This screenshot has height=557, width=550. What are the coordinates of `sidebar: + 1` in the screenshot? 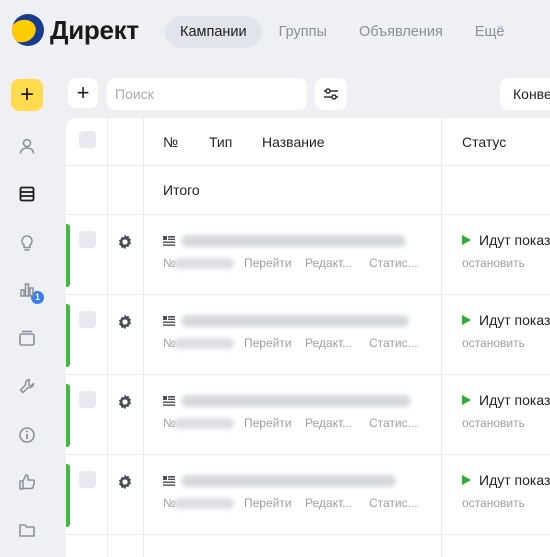 It's located at (33, 311).